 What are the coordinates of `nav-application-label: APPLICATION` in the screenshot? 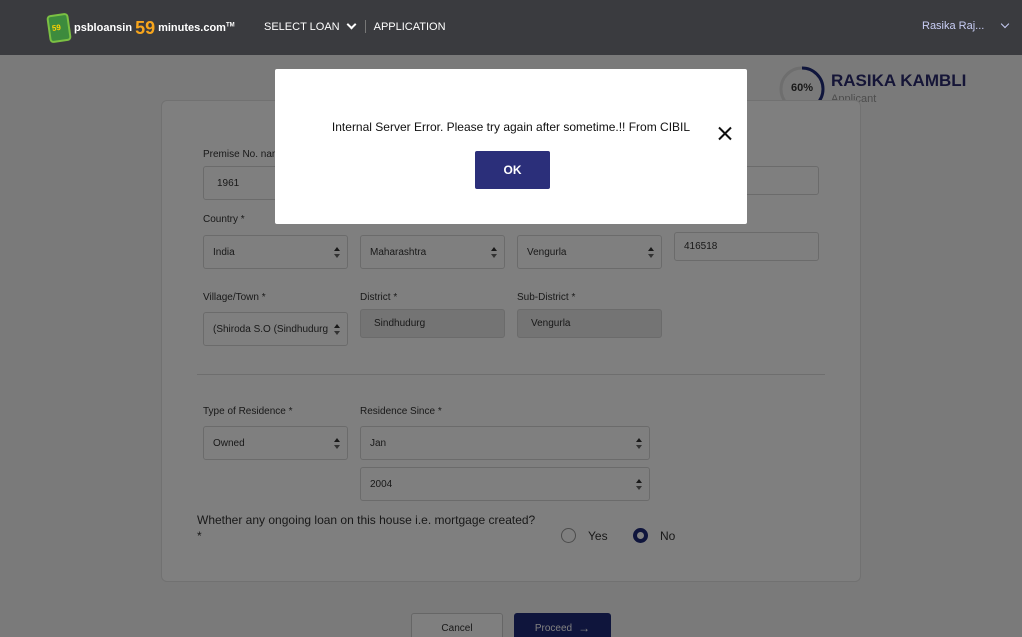 It's located at (409, 26).